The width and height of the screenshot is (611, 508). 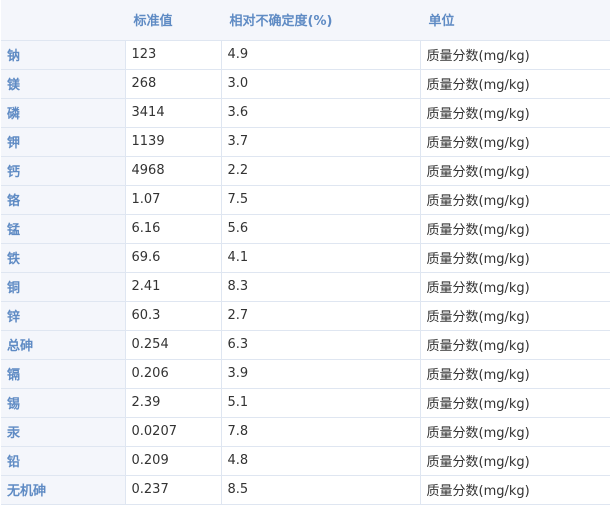 I want to click on standard-value-cell: 3414, so click(x=173, y=112).